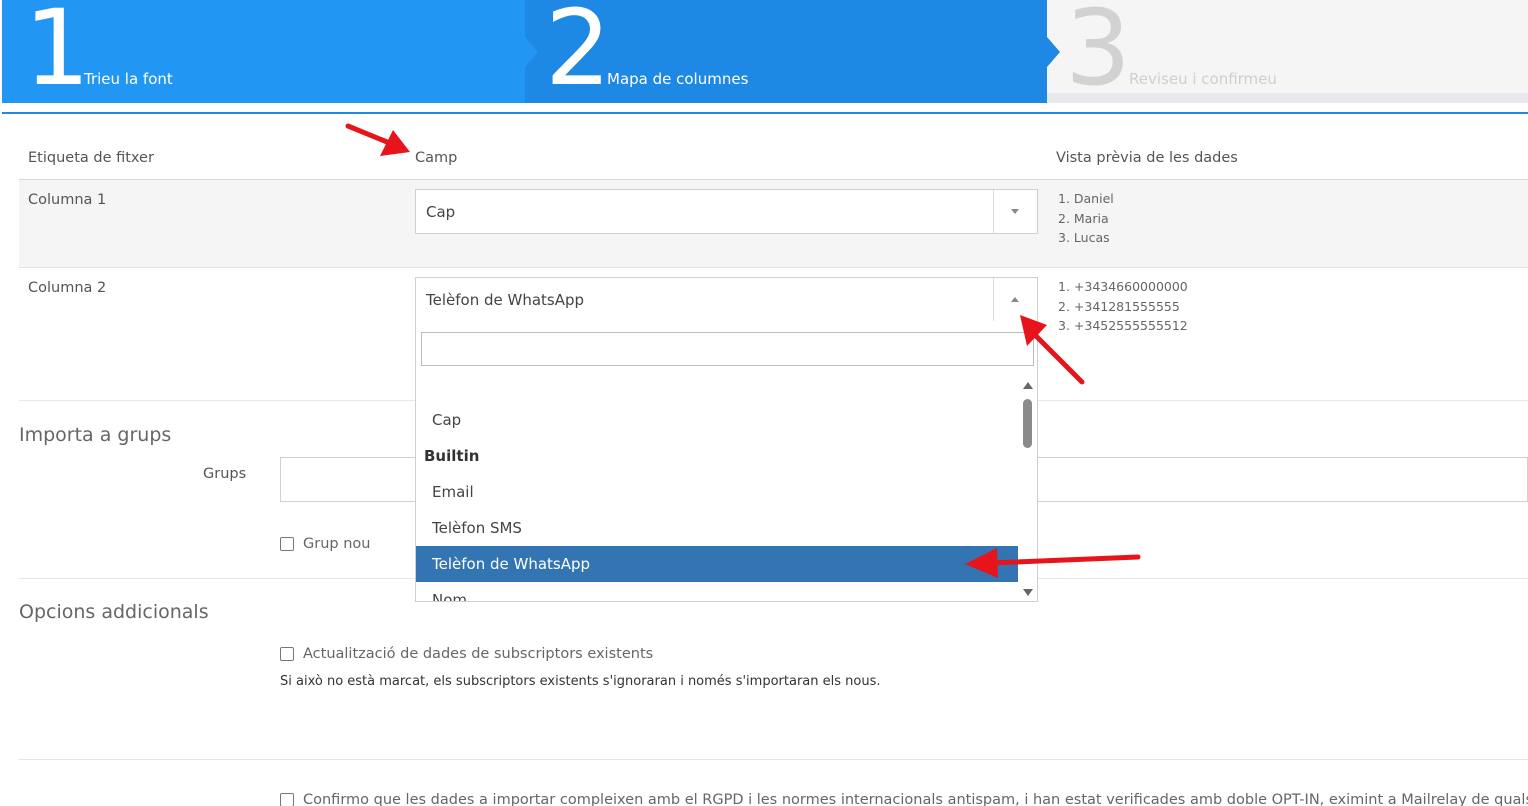 The width and height of the screenshot is (1528, 806). What do you see at coordinates (678, 79) in the screenshot?
I see `step-label: Mapa de columnes` at bounding box center [678, 79].